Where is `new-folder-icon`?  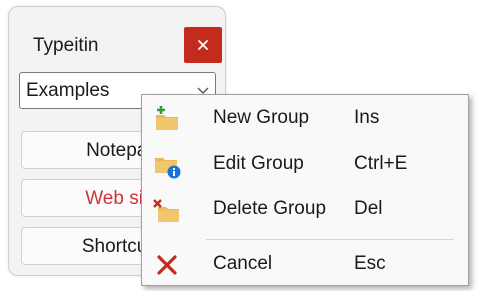
new-folder-icon is located at coordinates (167, 118).